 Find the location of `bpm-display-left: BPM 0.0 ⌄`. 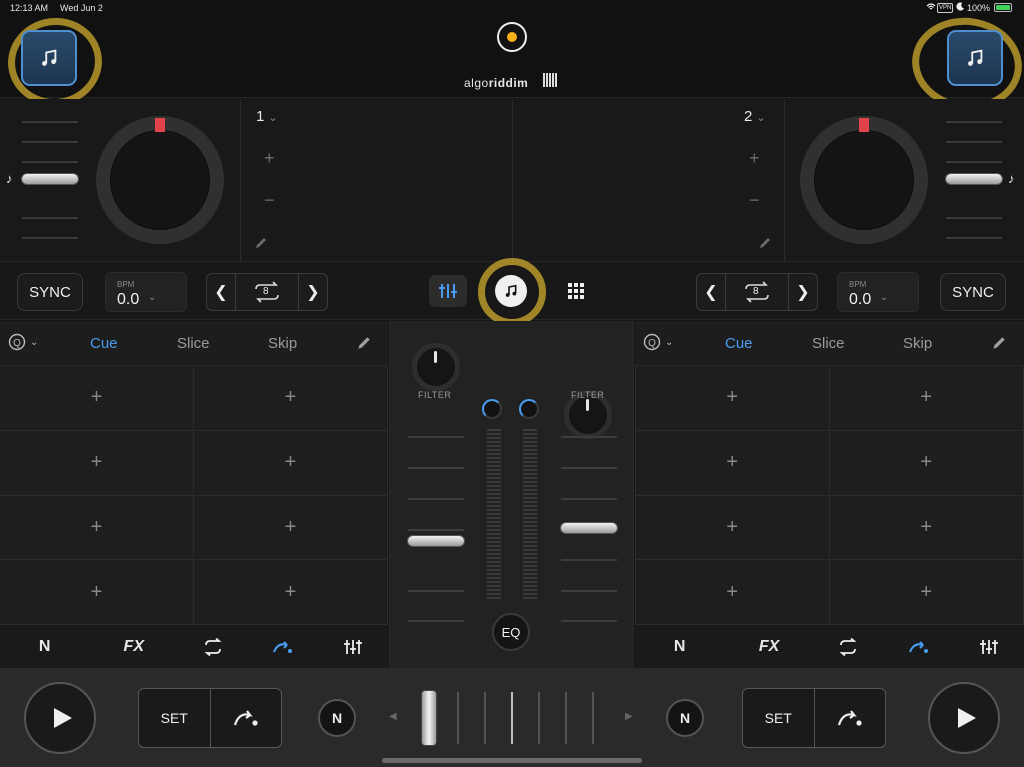

bpm-display-left: BPM 0.0 ⌄ is located at coordinates (146, 292).